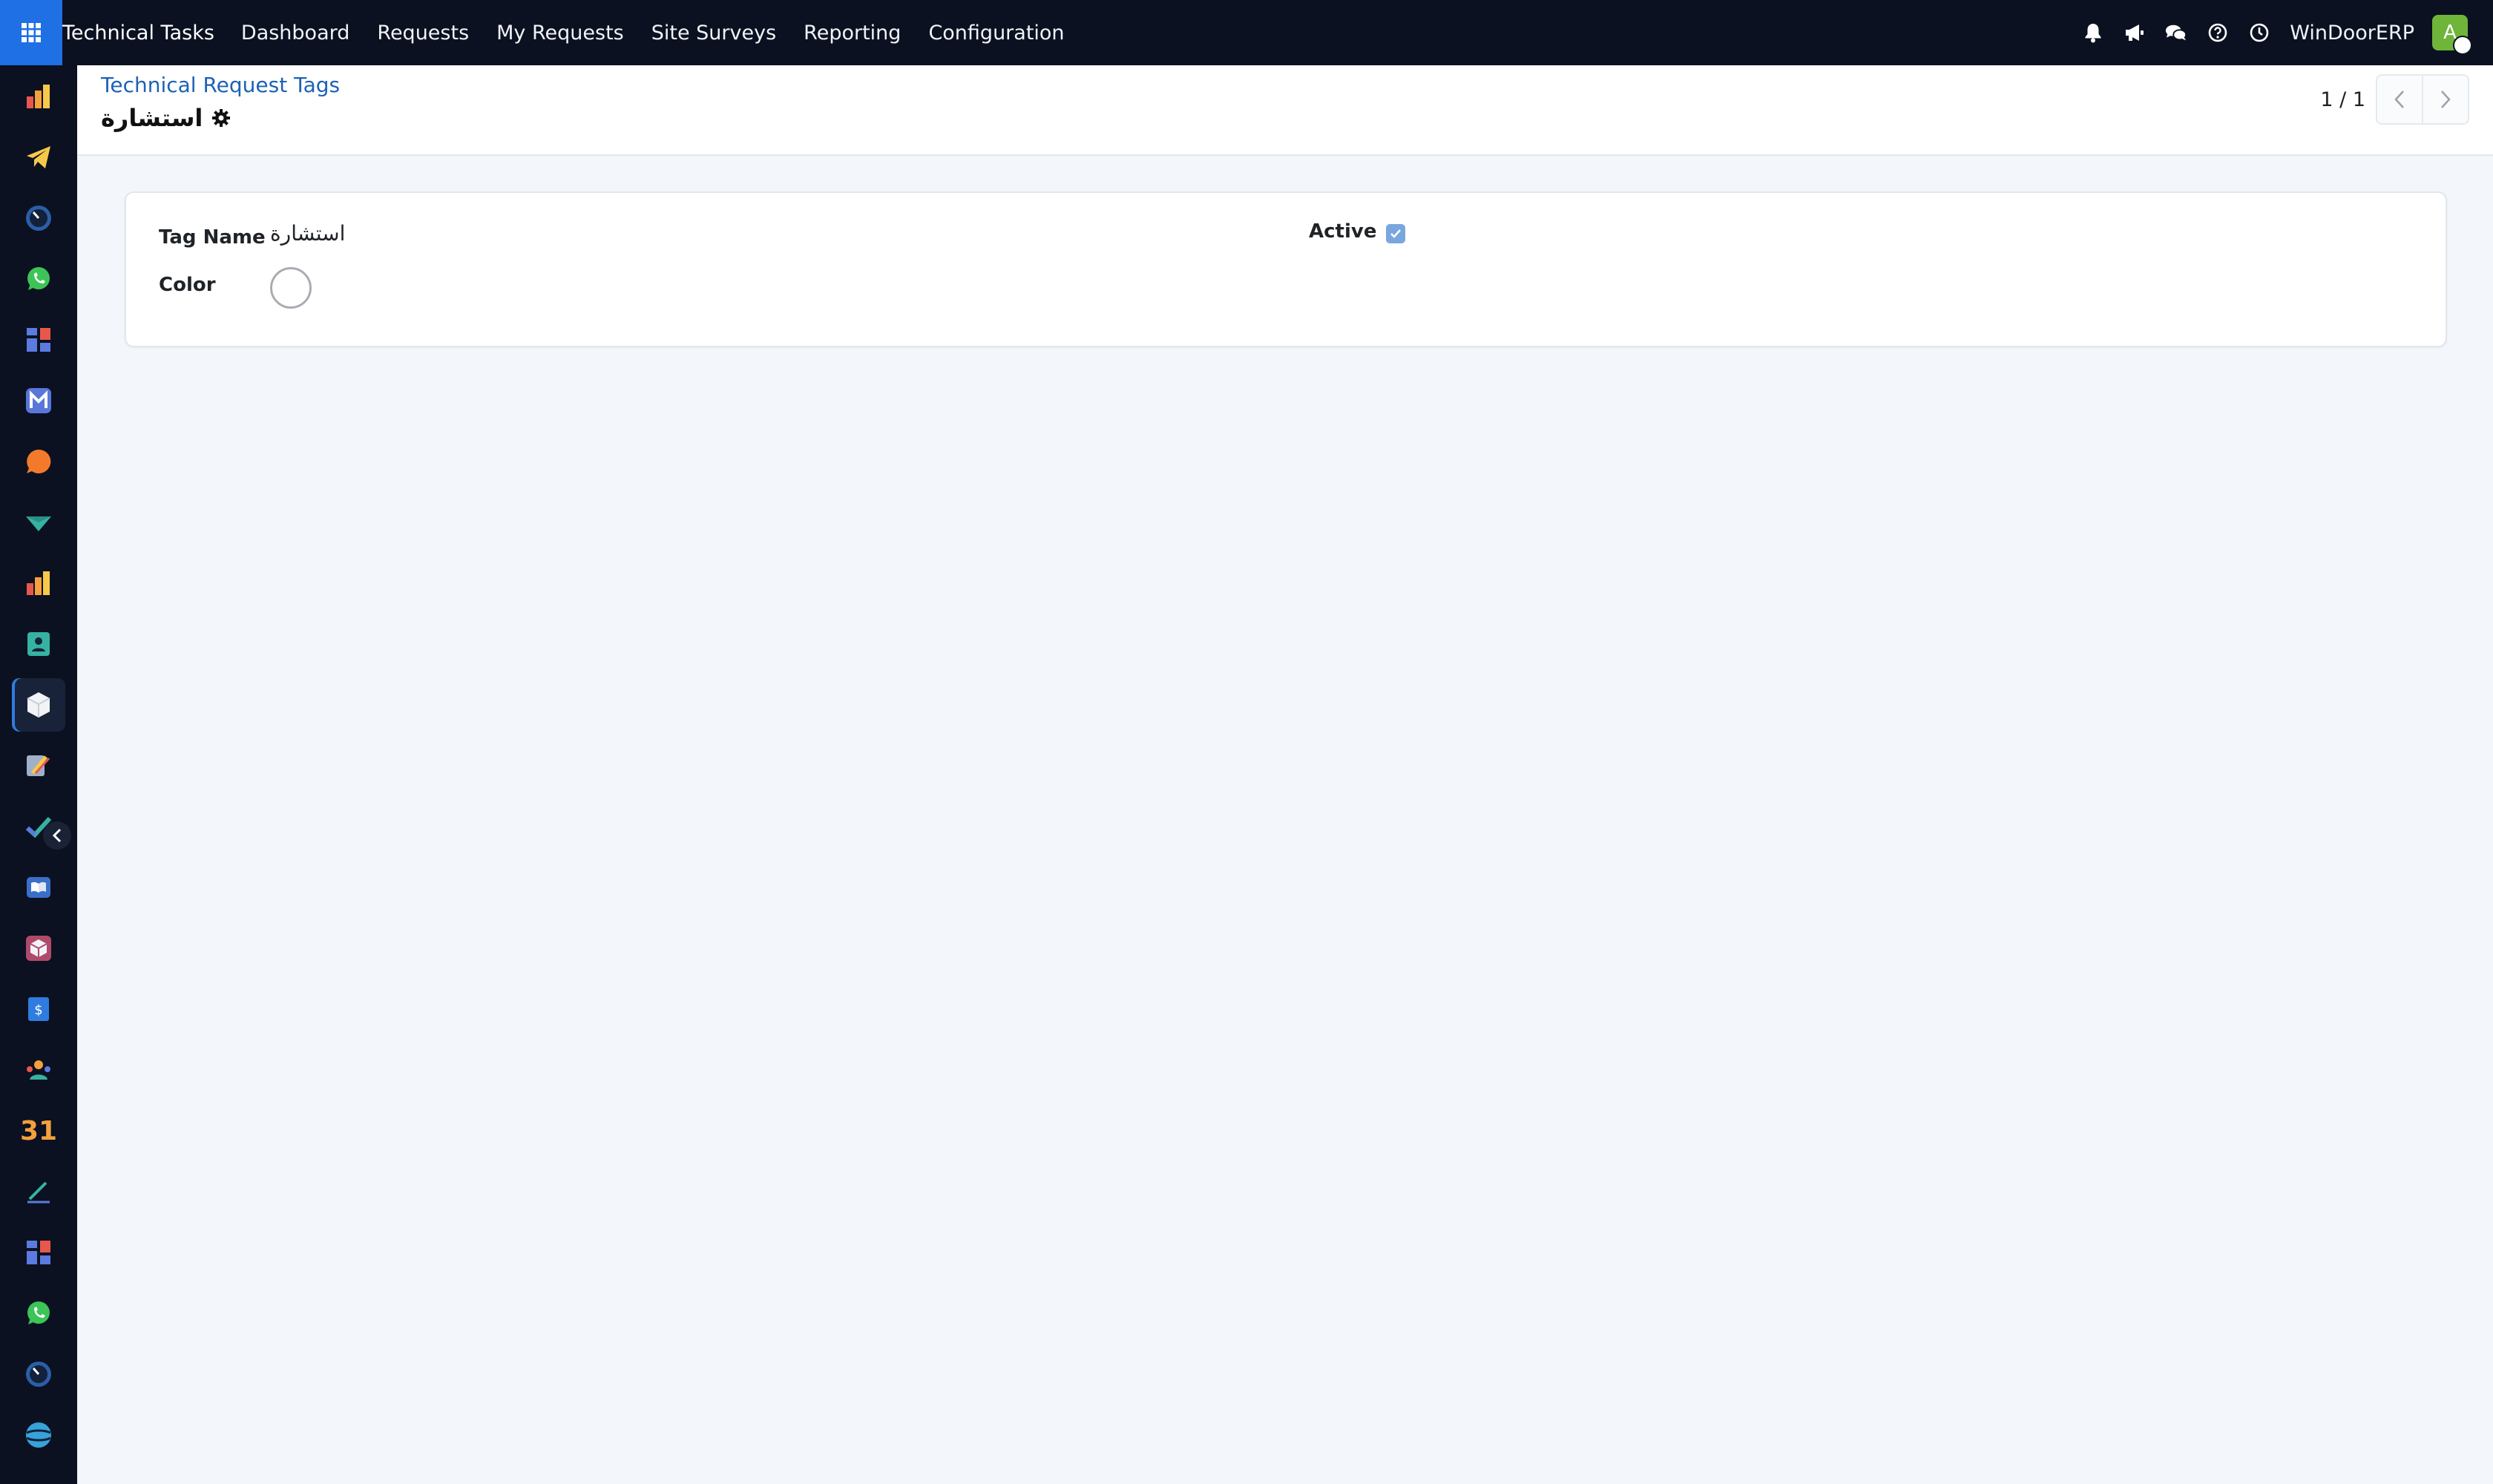  I want to click on pager-value: 1 / 1, so click(2342, 99).